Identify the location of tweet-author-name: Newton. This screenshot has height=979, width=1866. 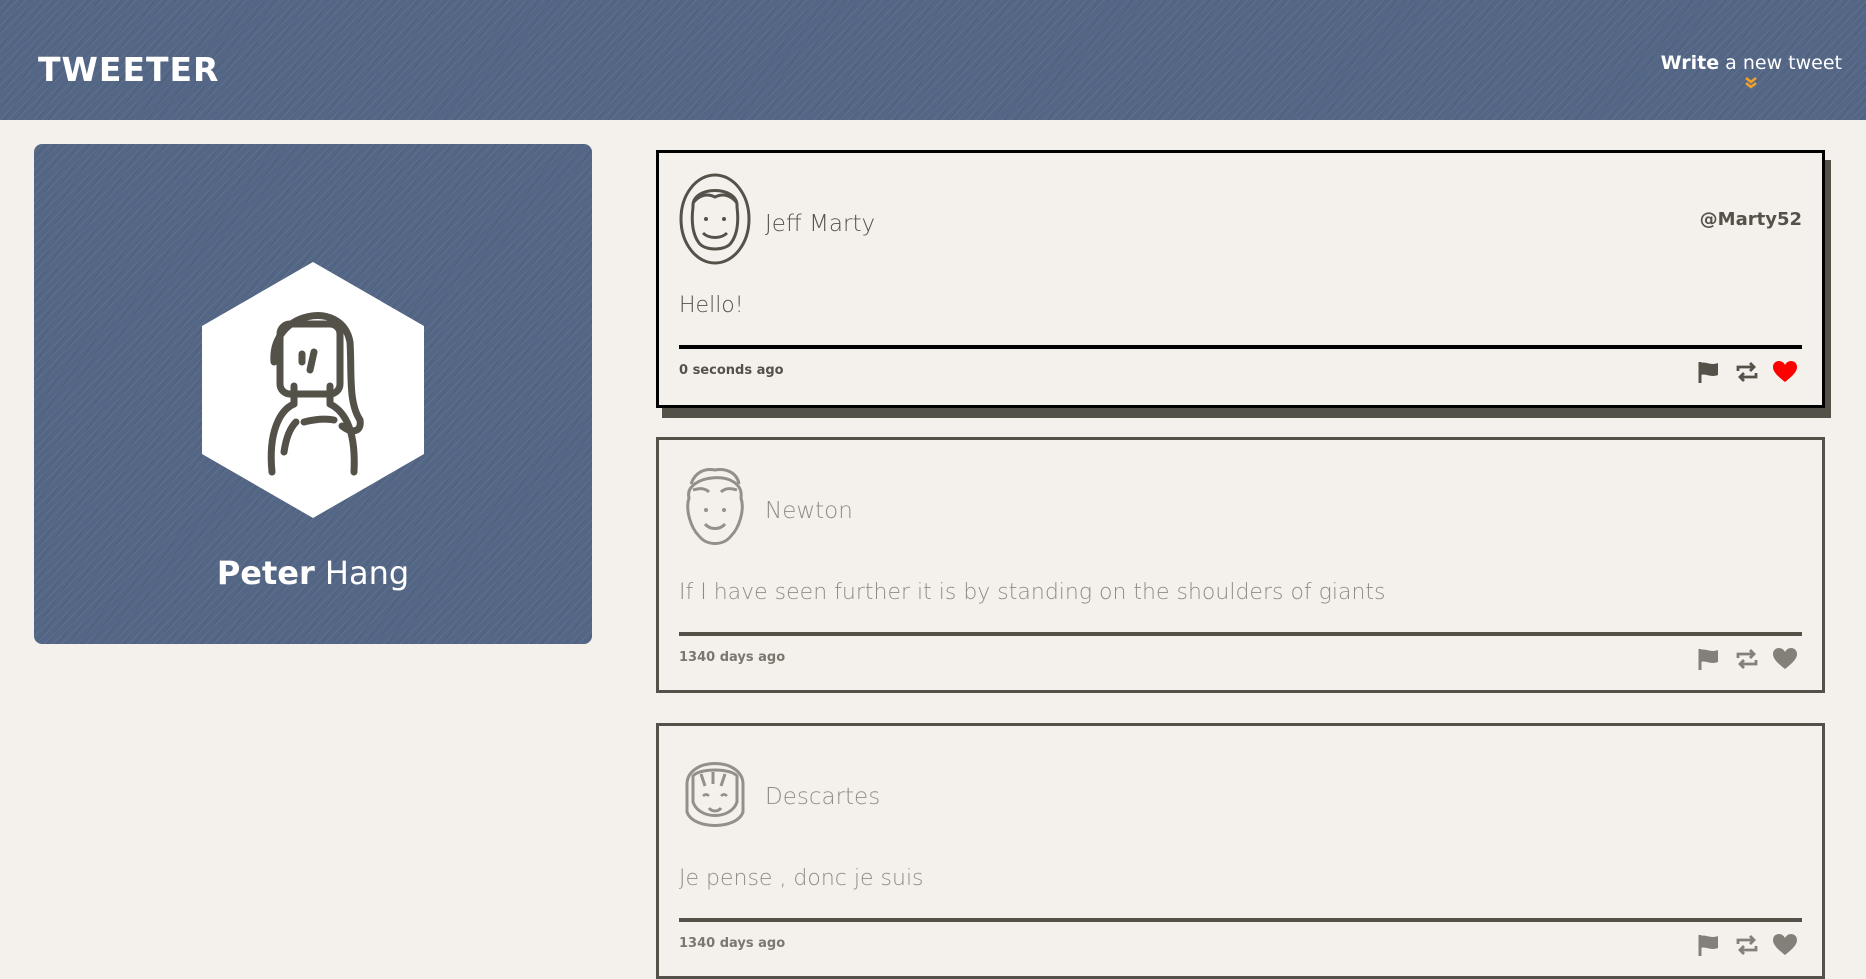
(809, 511).